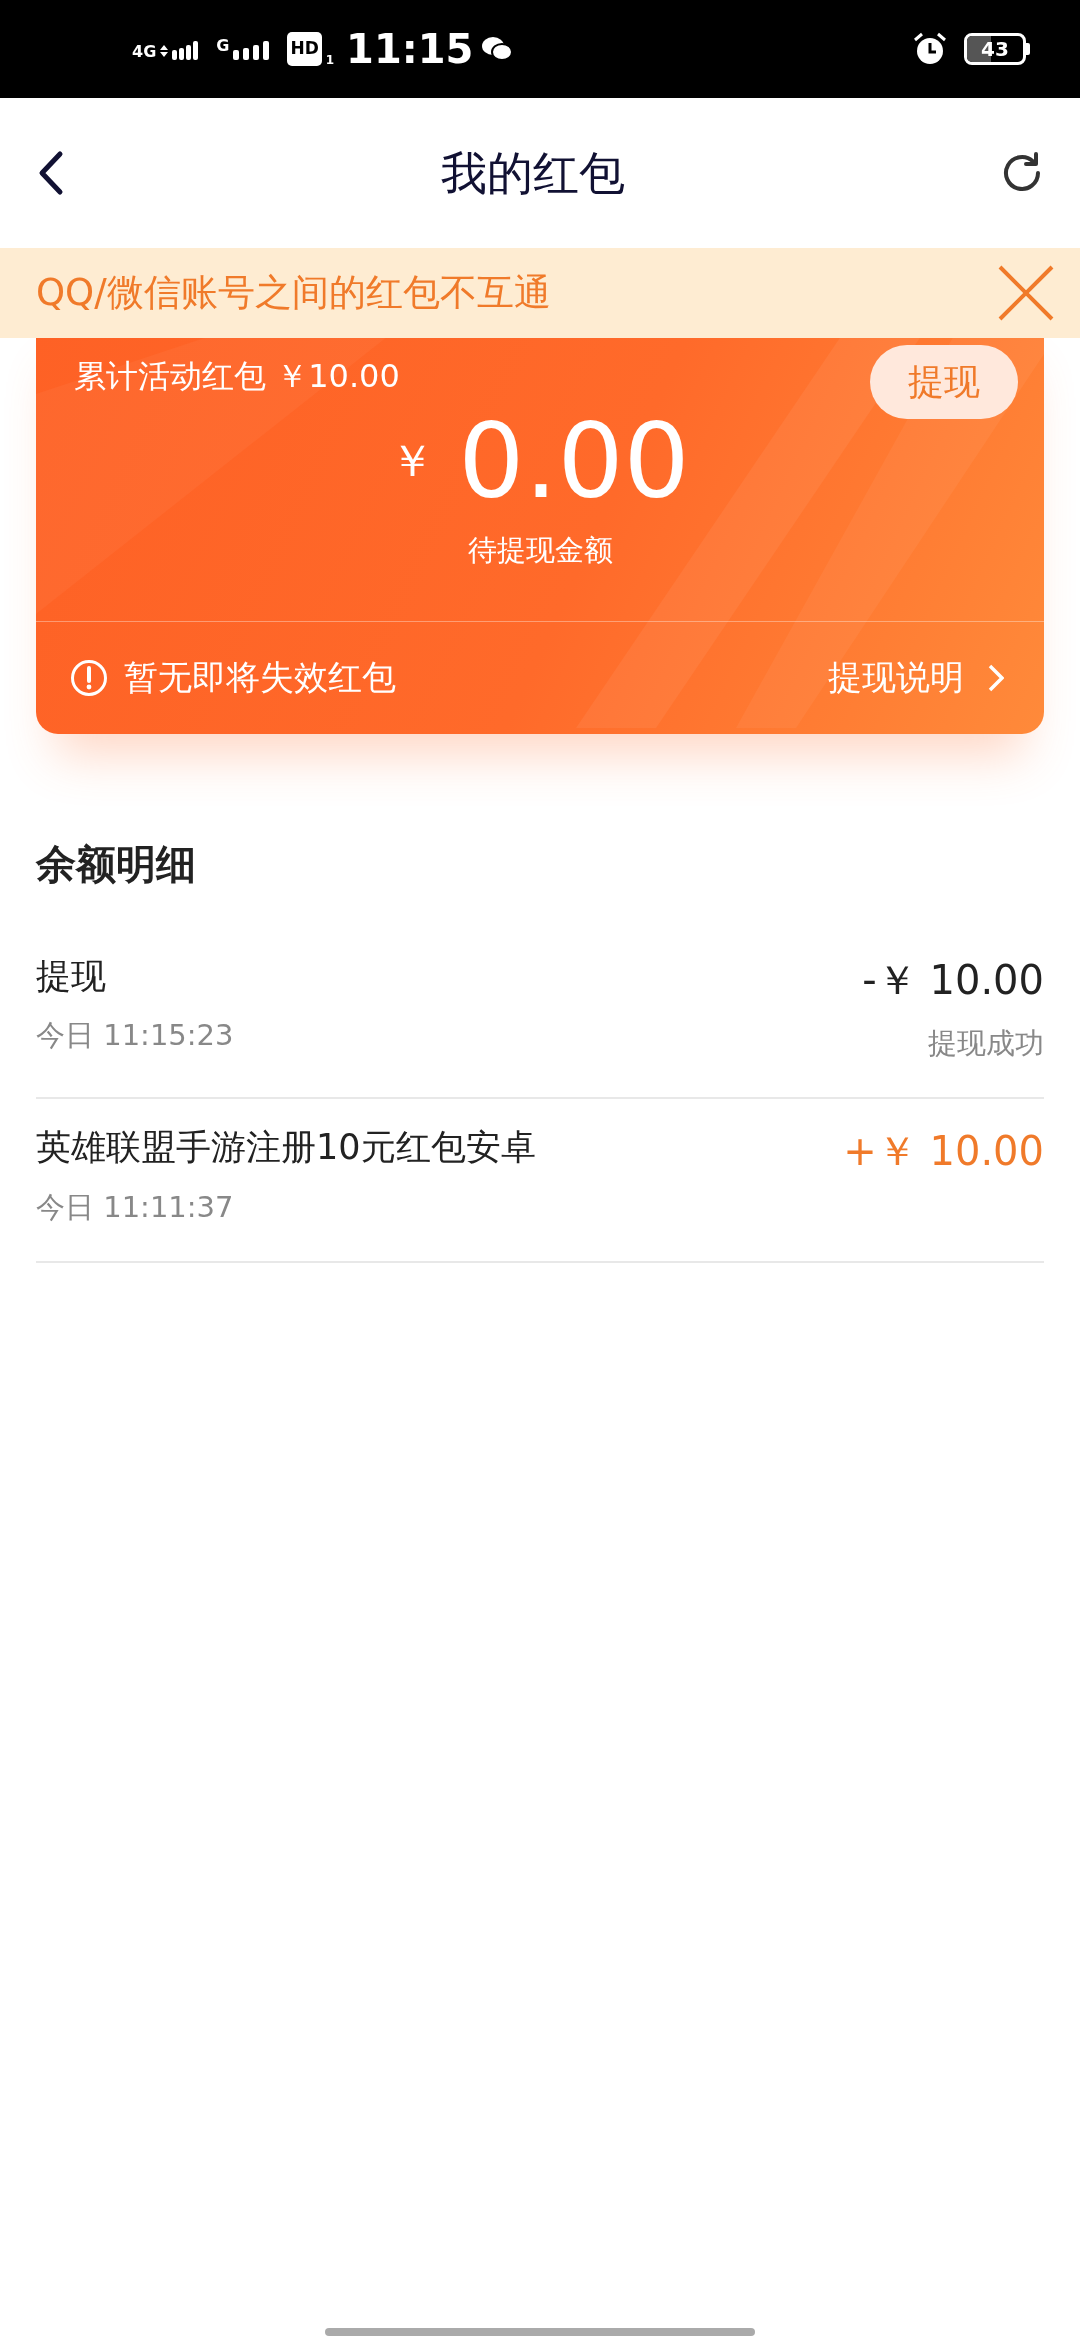 Image resolution: width=1080 pixels, height=2340 pixels. Describe the element at coordinates (410, 49) in the screenshot. I see `clock-time: 11:15` at that location.